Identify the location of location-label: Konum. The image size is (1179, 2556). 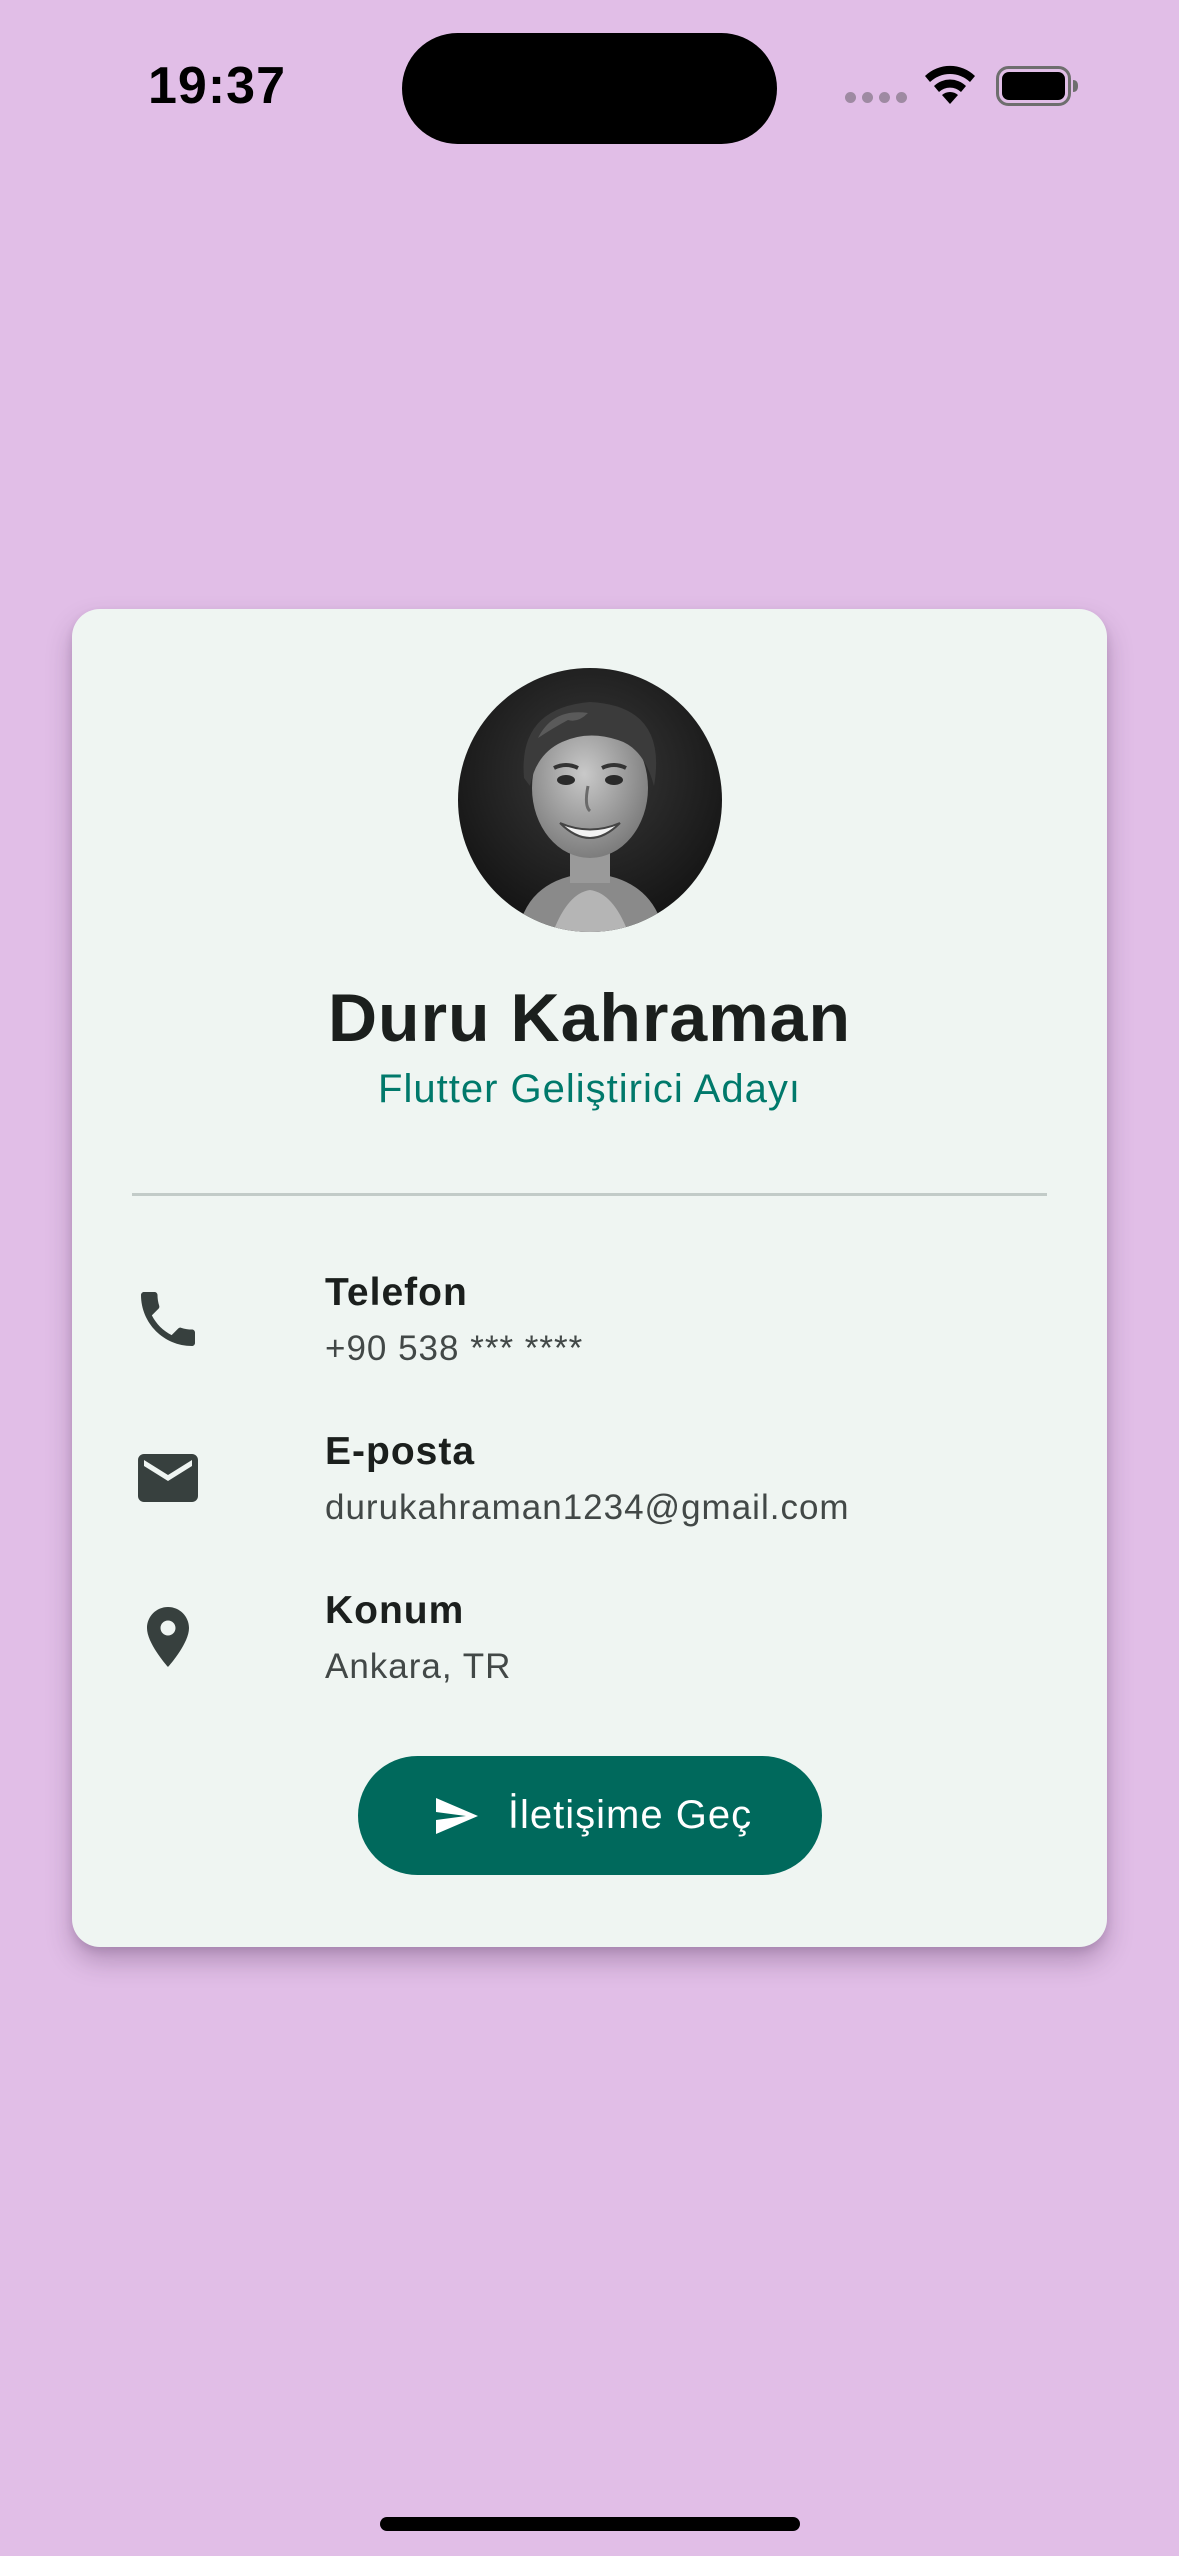
(395, 1610).